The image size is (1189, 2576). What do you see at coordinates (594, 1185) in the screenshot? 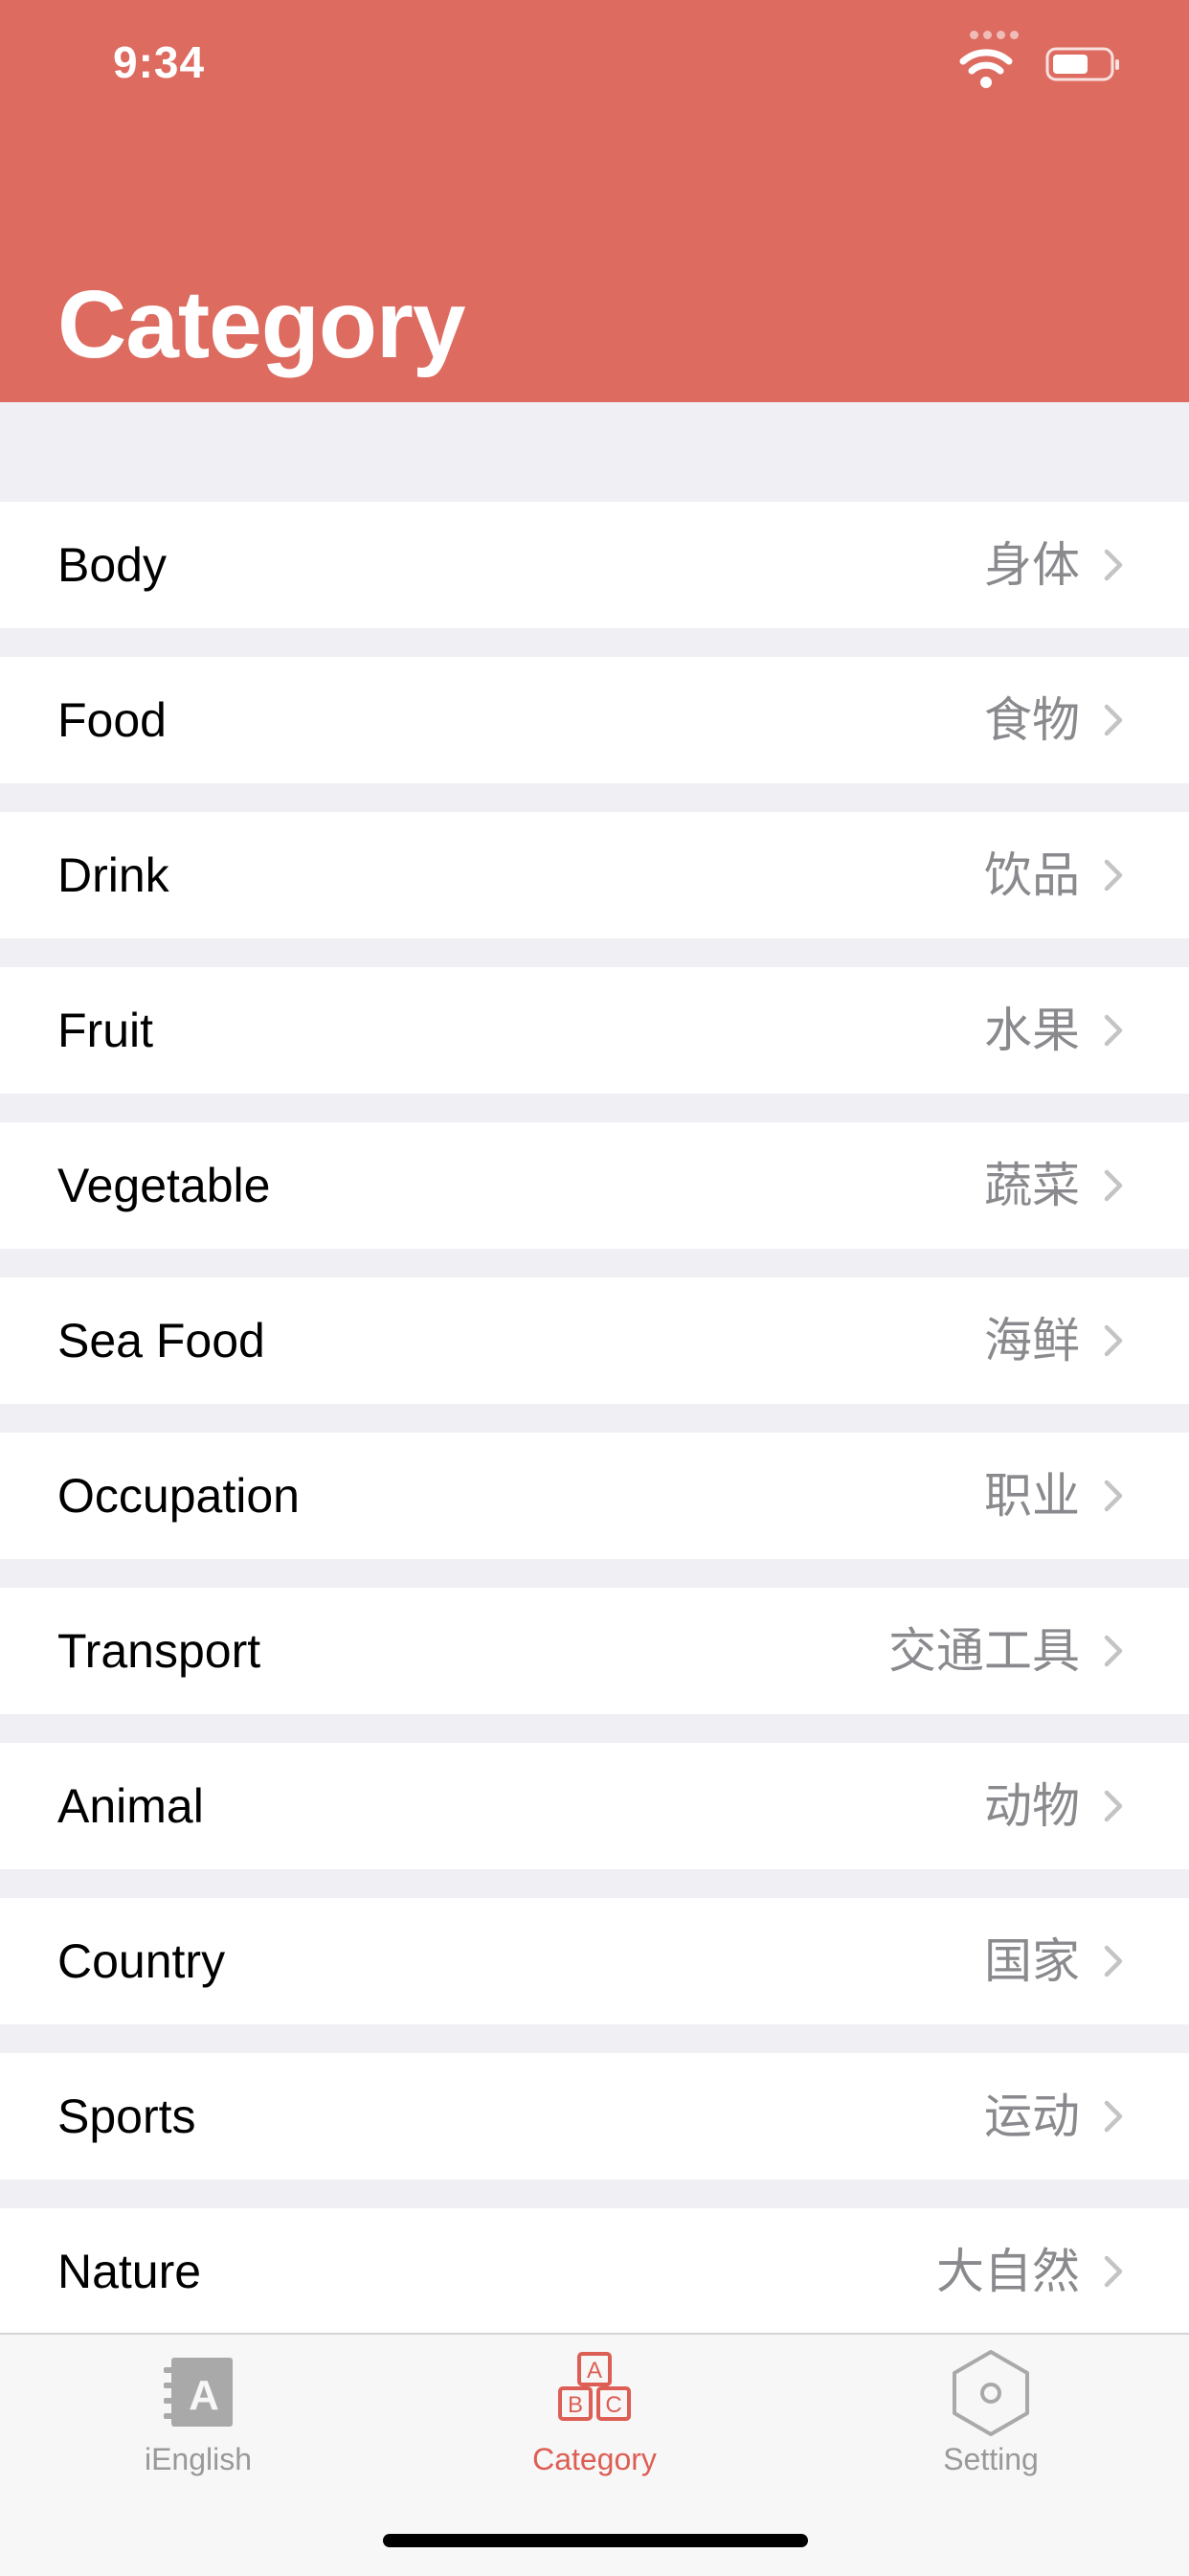
I see `list-item-vegetable: Vegetable 蔬菜` at bounding box center [594, 1185].